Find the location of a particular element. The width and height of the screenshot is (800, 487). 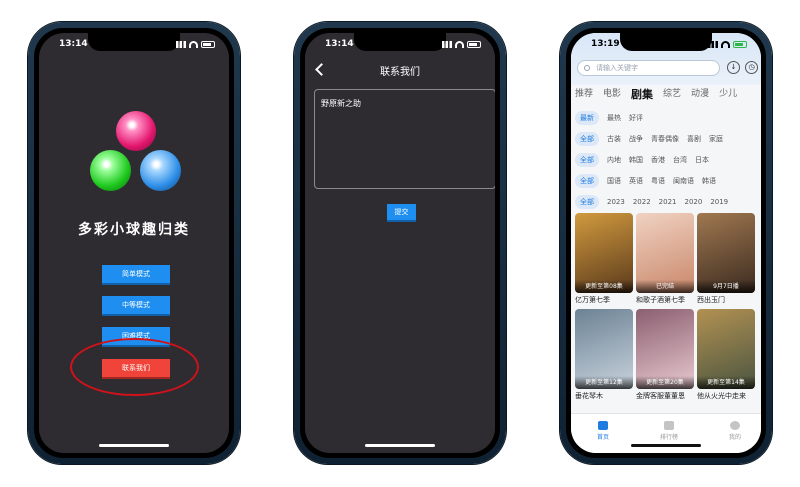

filter-chip: 粤语 is located at coordinates (658, 181).